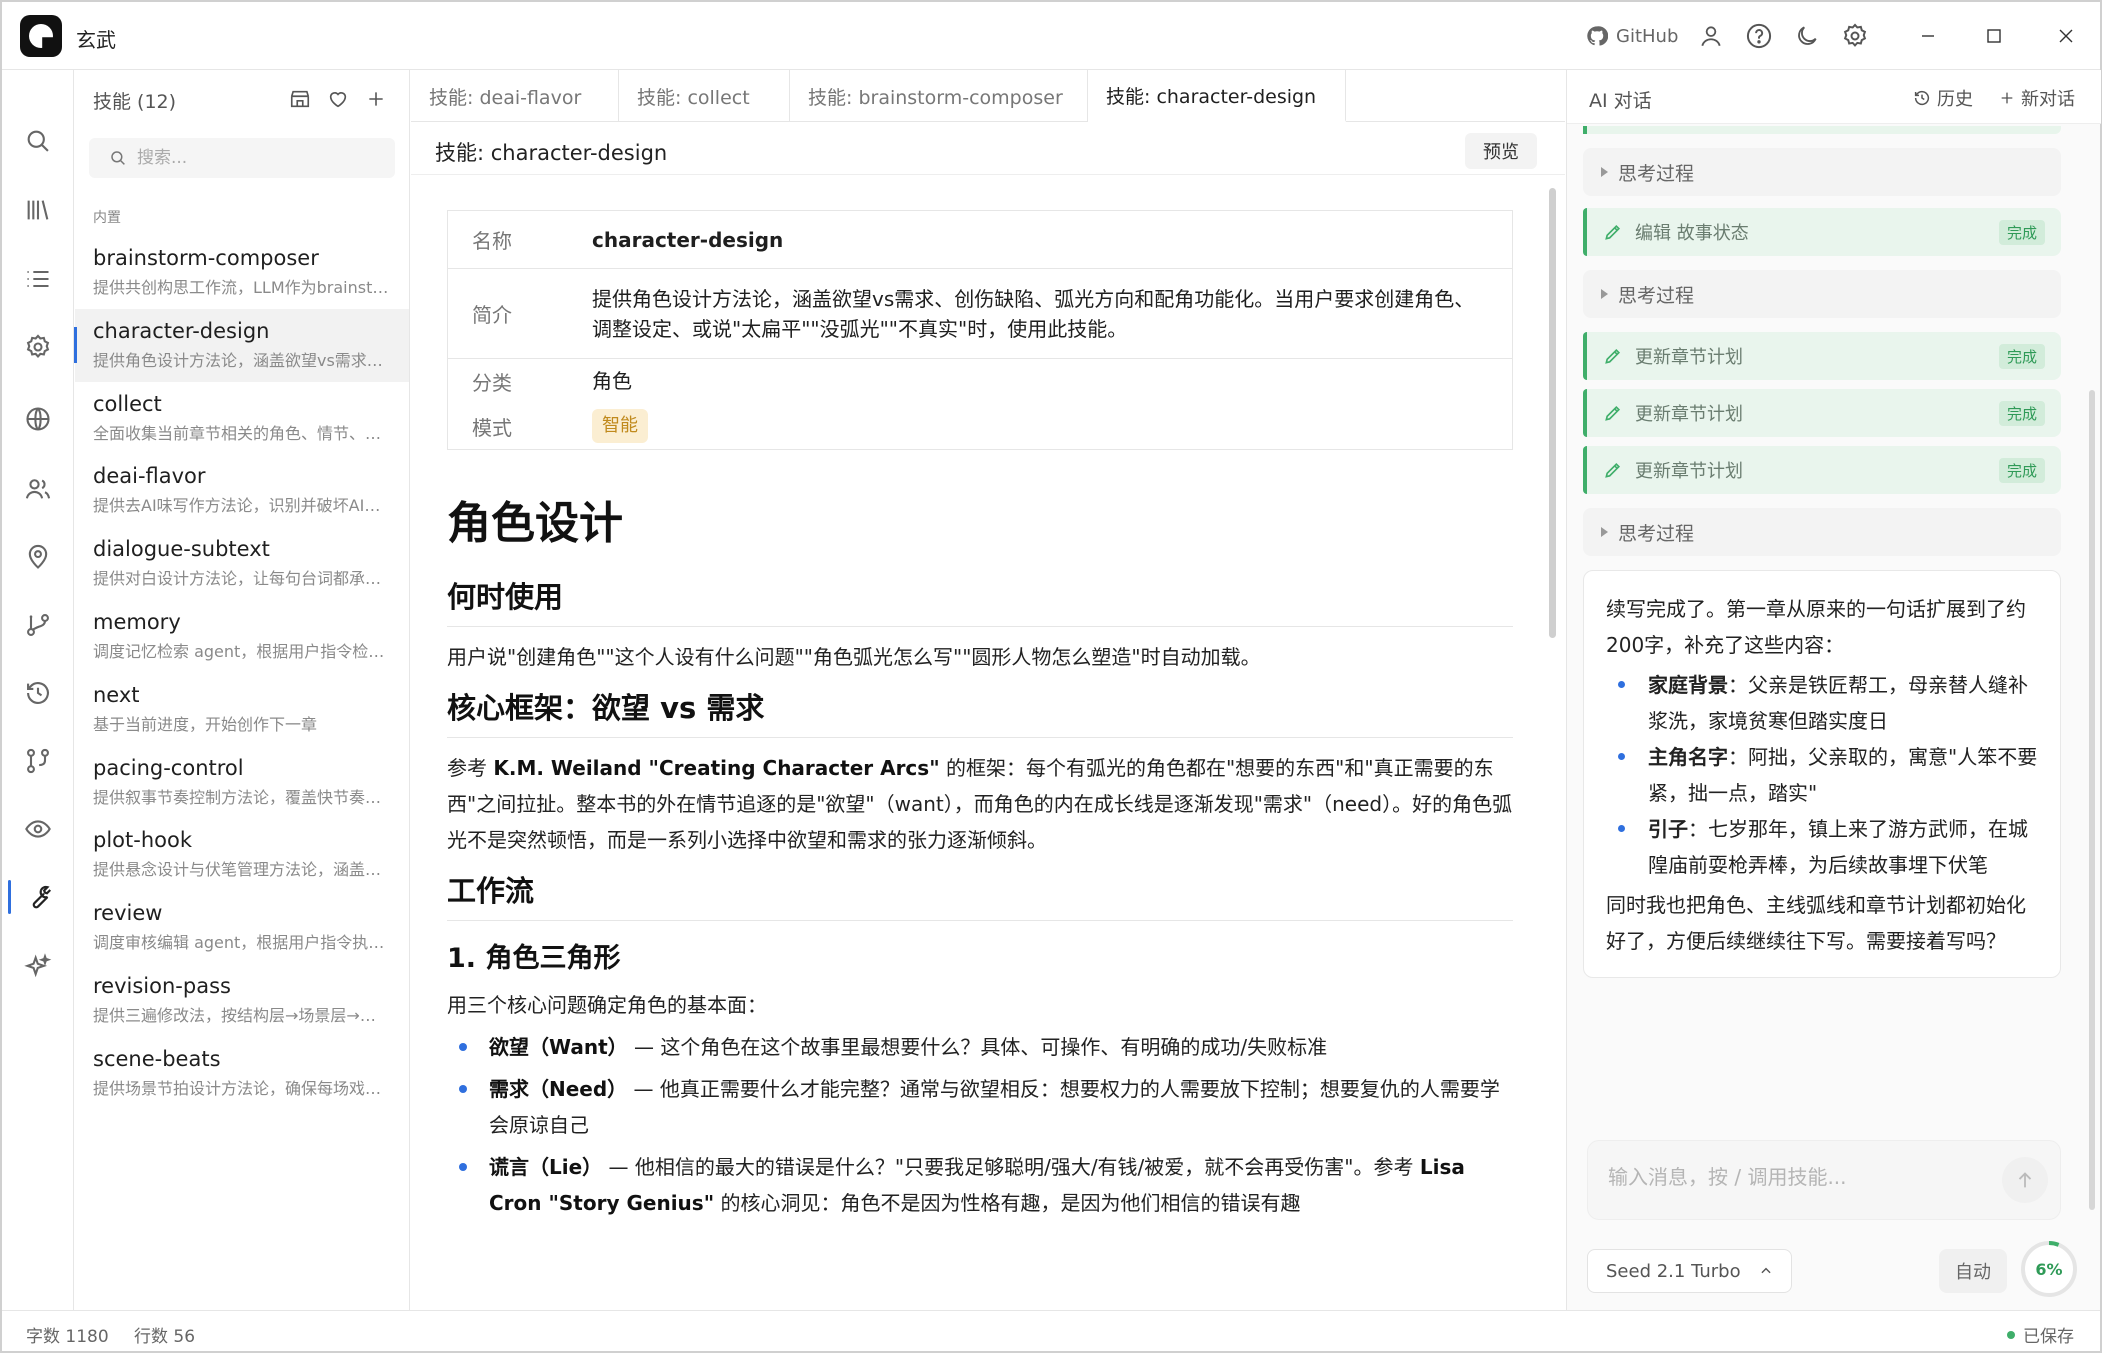  Describe the element at coordinates (376, 99) in the screenshot. I see `add-skill-button` at that location.